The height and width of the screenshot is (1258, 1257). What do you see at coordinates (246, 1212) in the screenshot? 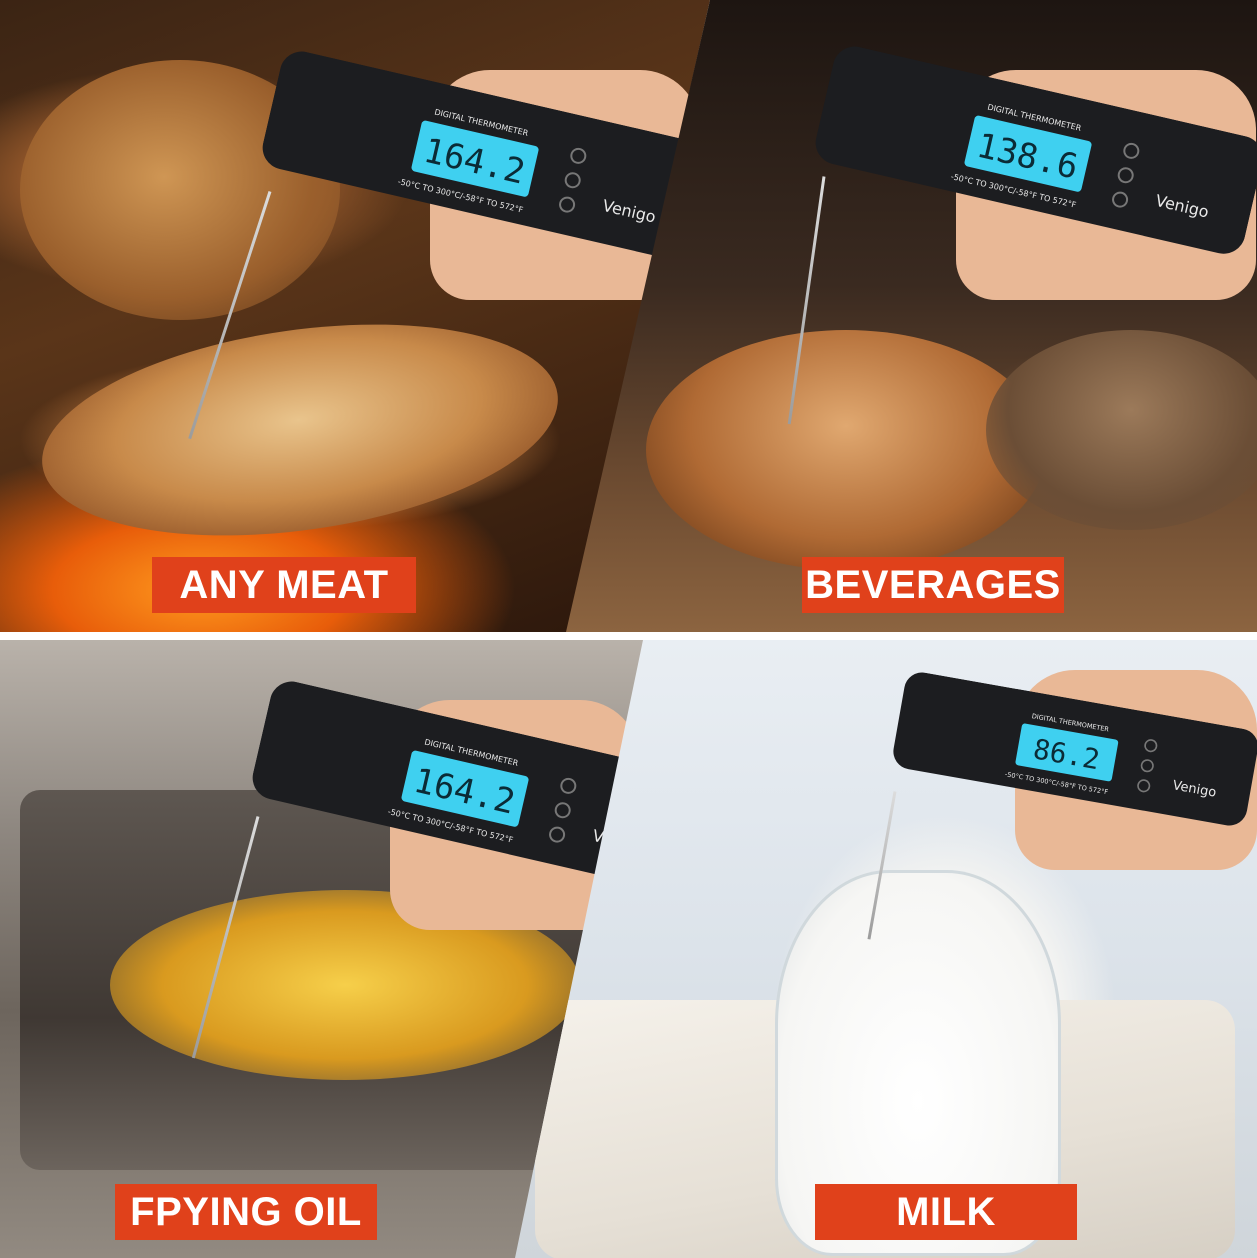
I see `label-frying-oil: FPYING OIL` at bounding box center [246, 1212].